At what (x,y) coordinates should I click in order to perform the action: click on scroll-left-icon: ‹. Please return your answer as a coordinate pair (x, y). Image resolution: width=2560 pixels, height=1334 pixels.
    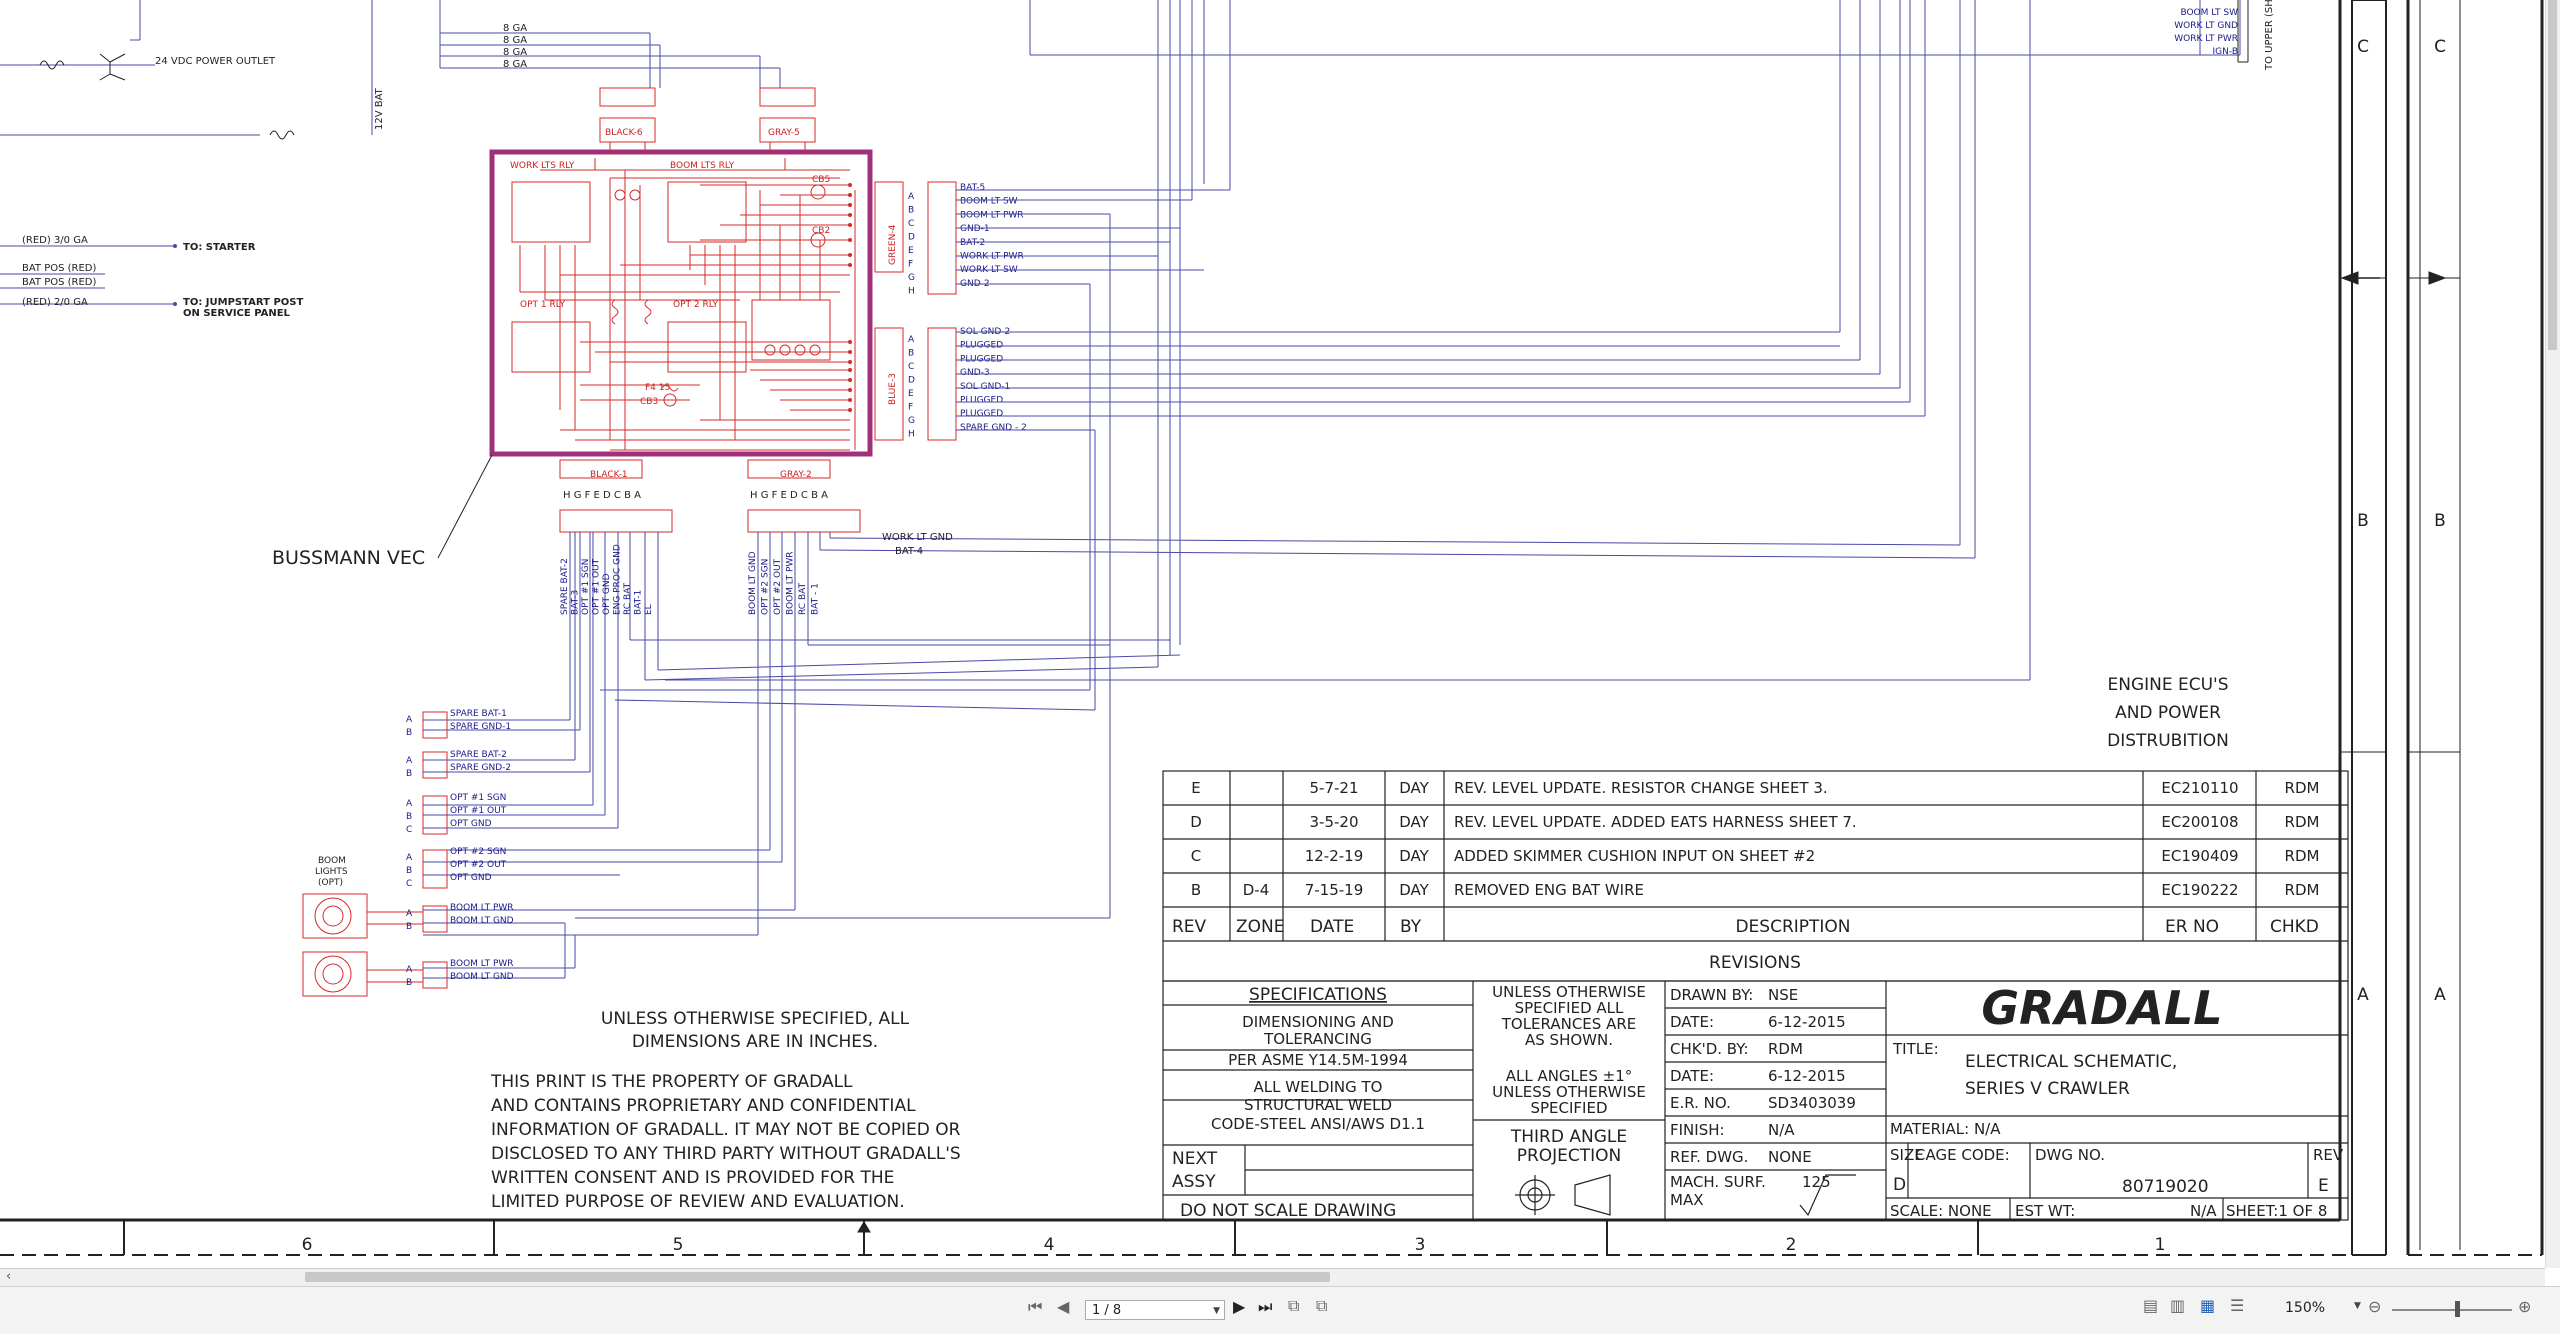
    Looking at the image, I should click on (8, 1276).